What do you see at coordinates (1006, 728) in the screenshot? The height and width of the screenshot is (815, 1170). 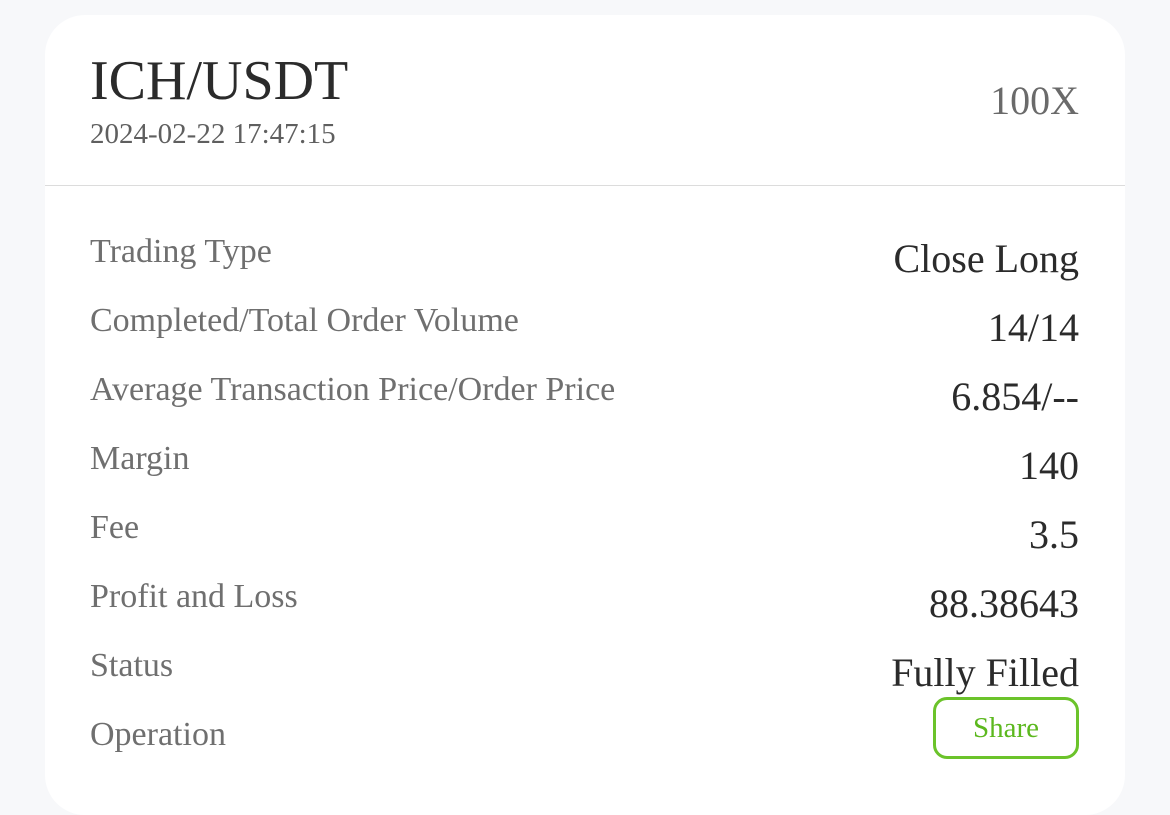 I see `share-button: Share` at bounding box center [1006, 728].